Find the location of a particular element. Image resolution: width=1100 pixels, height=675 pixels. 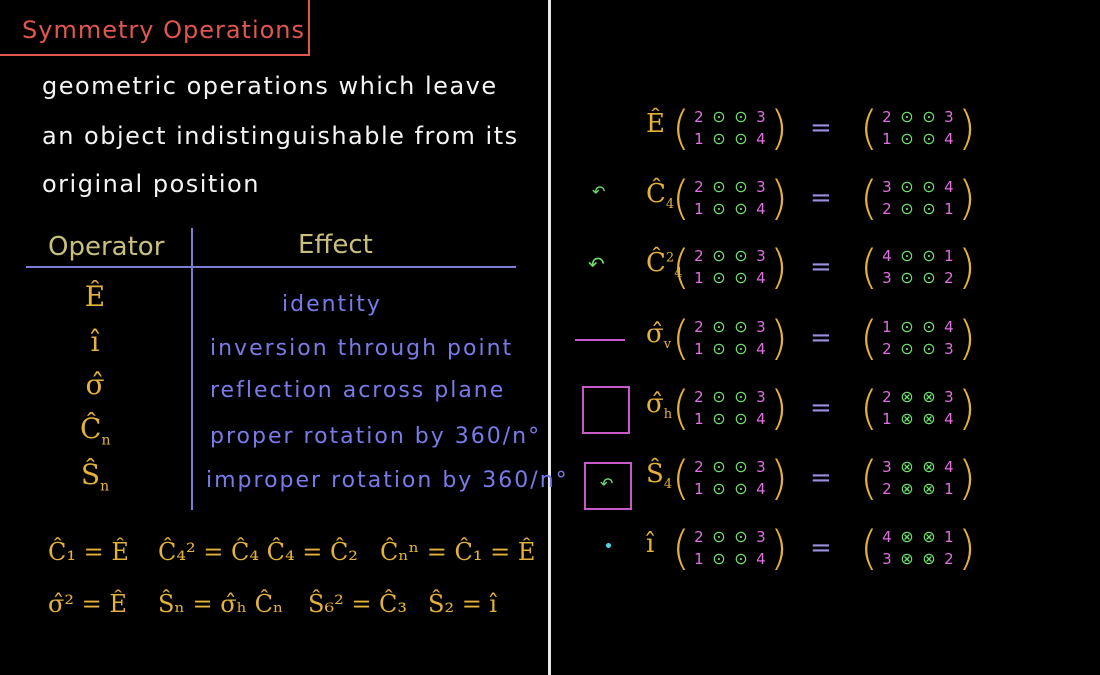

c4-rotation-arrow-icon: ↶ is located at coordinates (599, 191).